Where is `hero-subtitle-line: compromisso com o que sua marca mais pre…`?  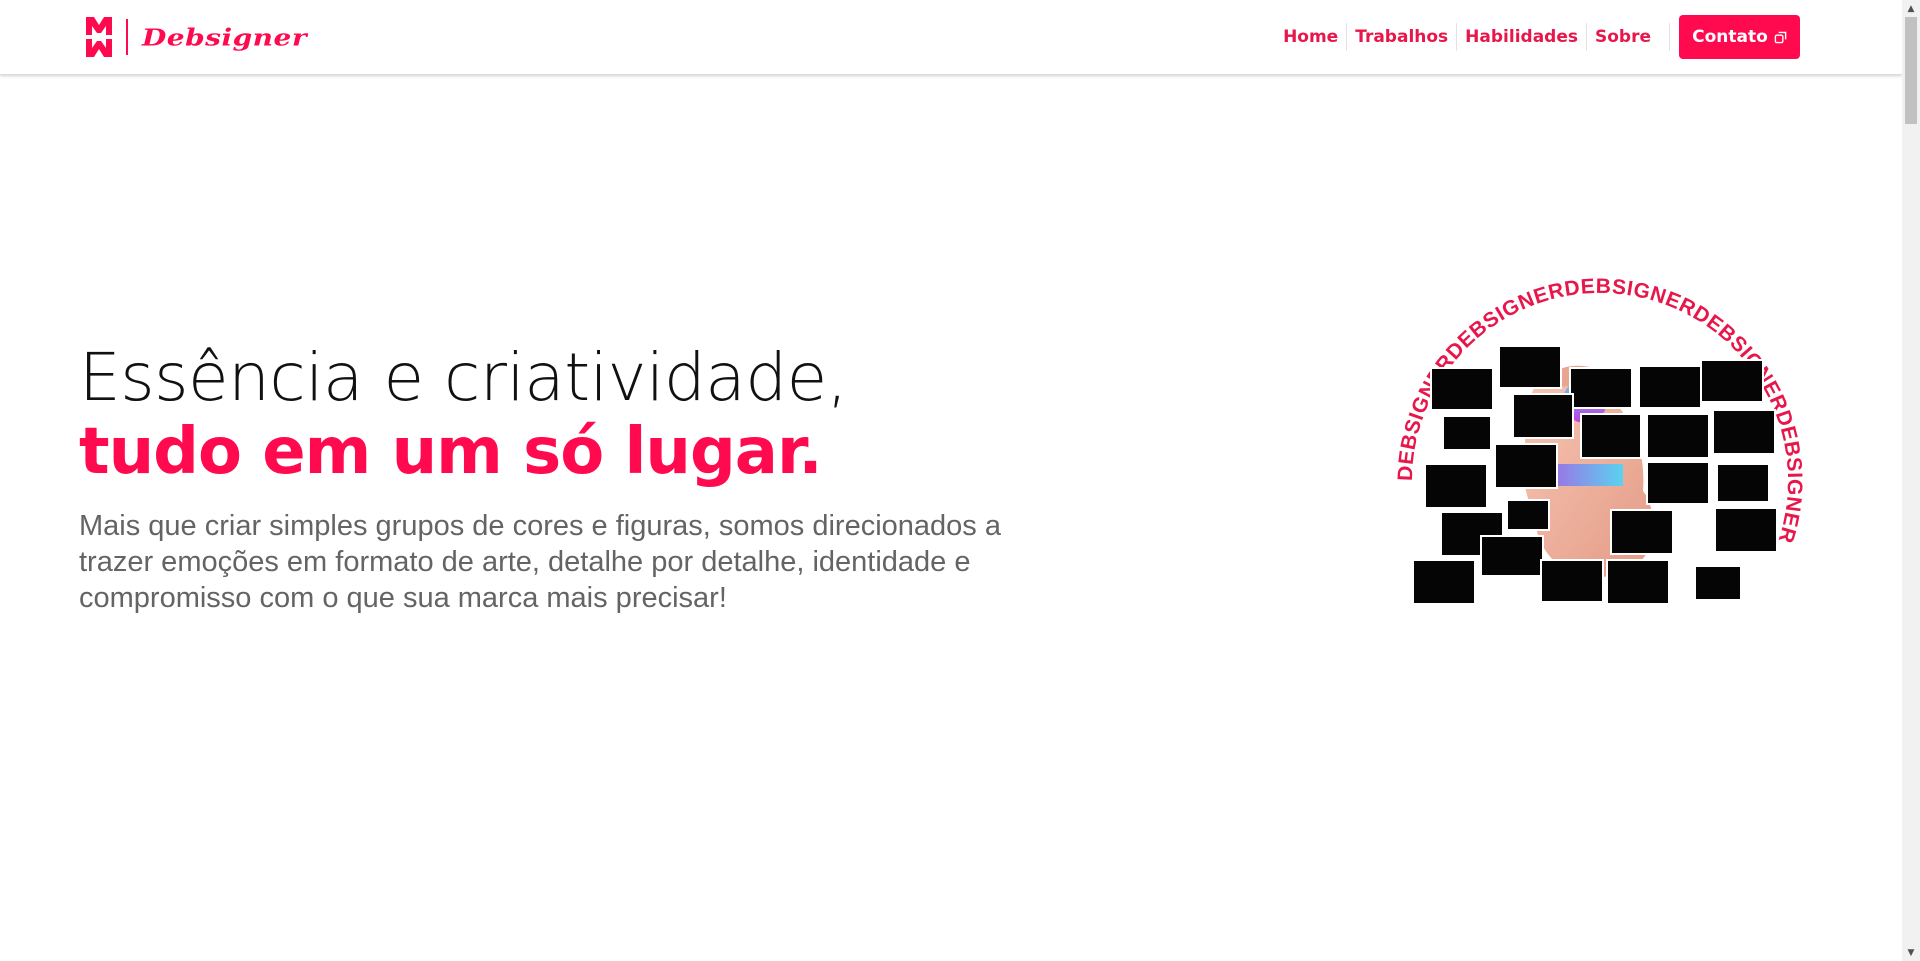
hero-subtitle-line: compromisso com o que sua marca mais pre… is located at coordinates (403, 598).